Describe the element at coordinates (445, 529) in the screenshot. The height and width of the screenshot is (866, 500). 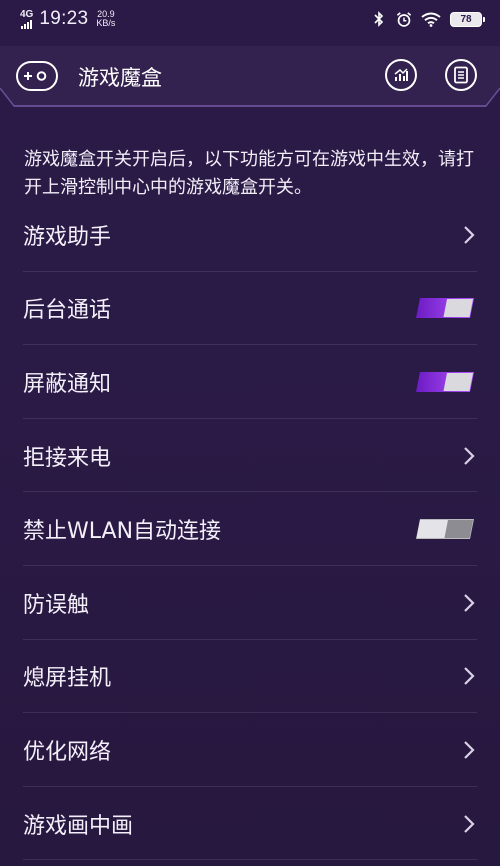
I see `wlan-autoconnect-toggle` at that location.